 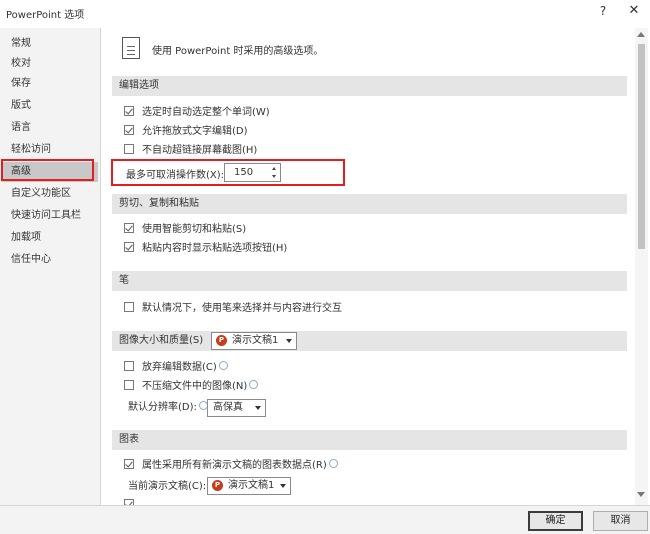 I want to click on option-discard-editing-data: 放弃编辑数据(C), so click(x=176, y=368).